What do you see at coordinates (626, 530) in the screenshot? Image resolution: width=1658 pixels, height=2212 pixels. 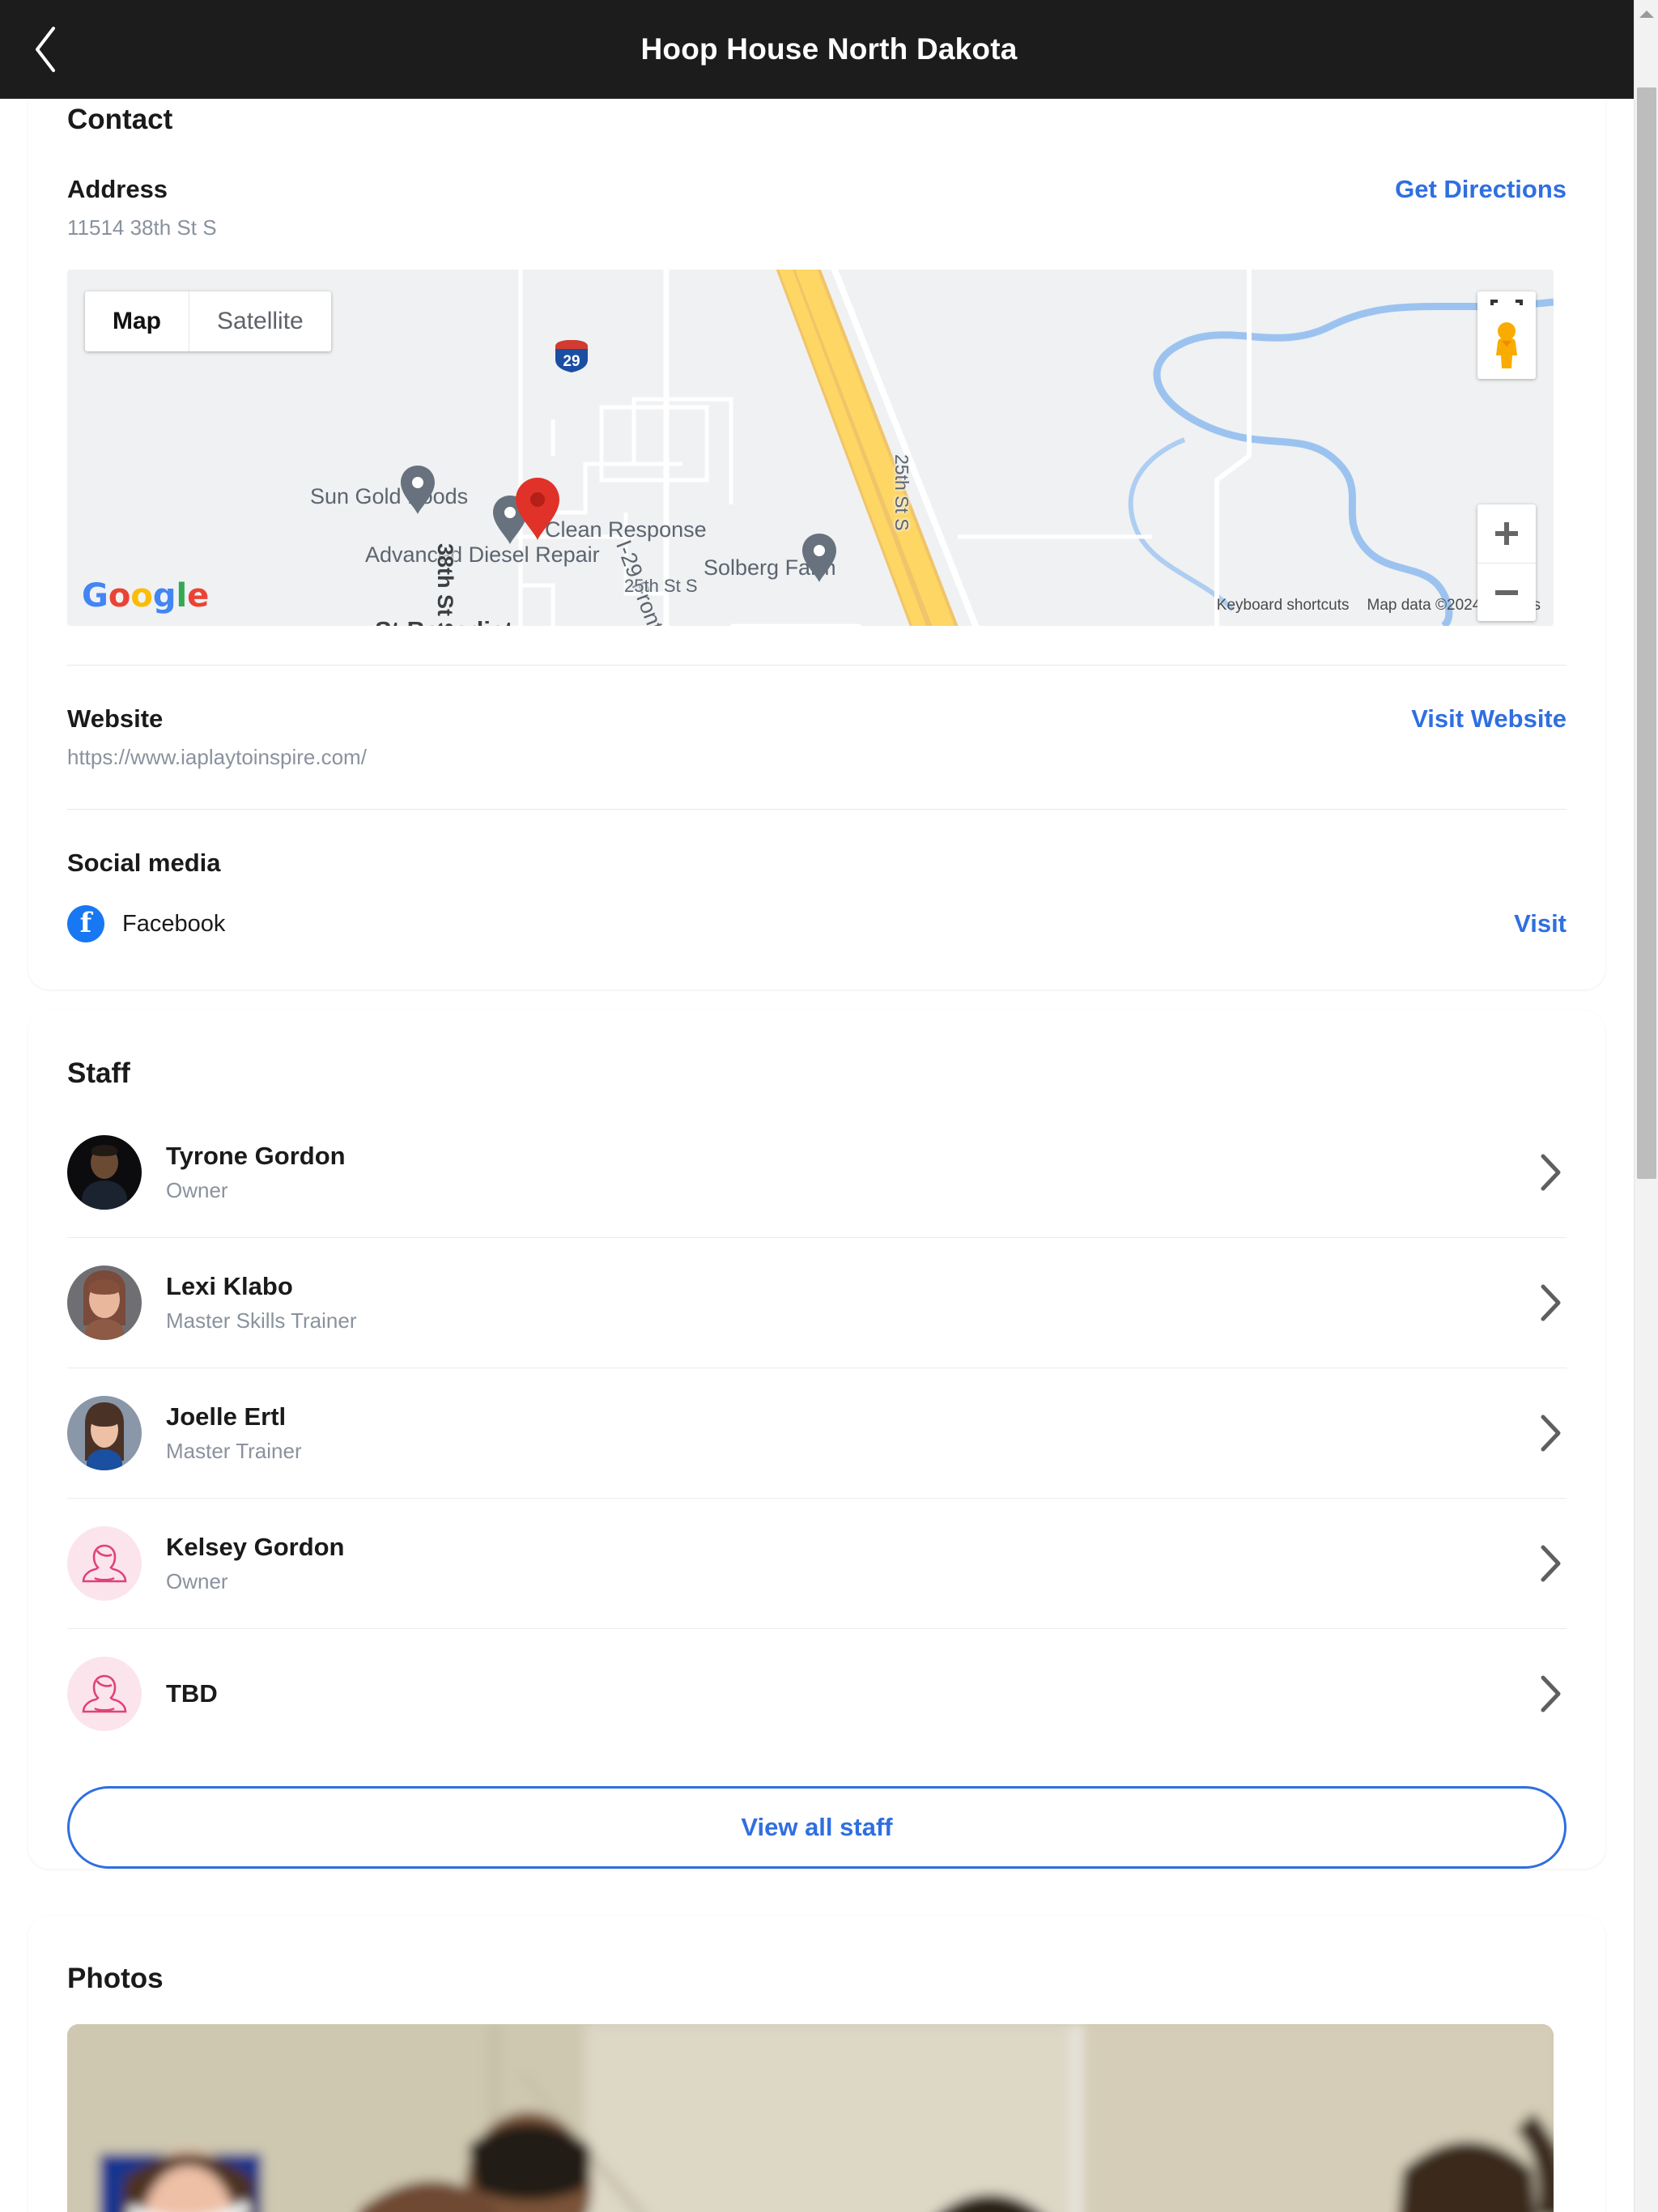 I see `map-label-clean-response: Clean Response` at bounding box center [626, 530].